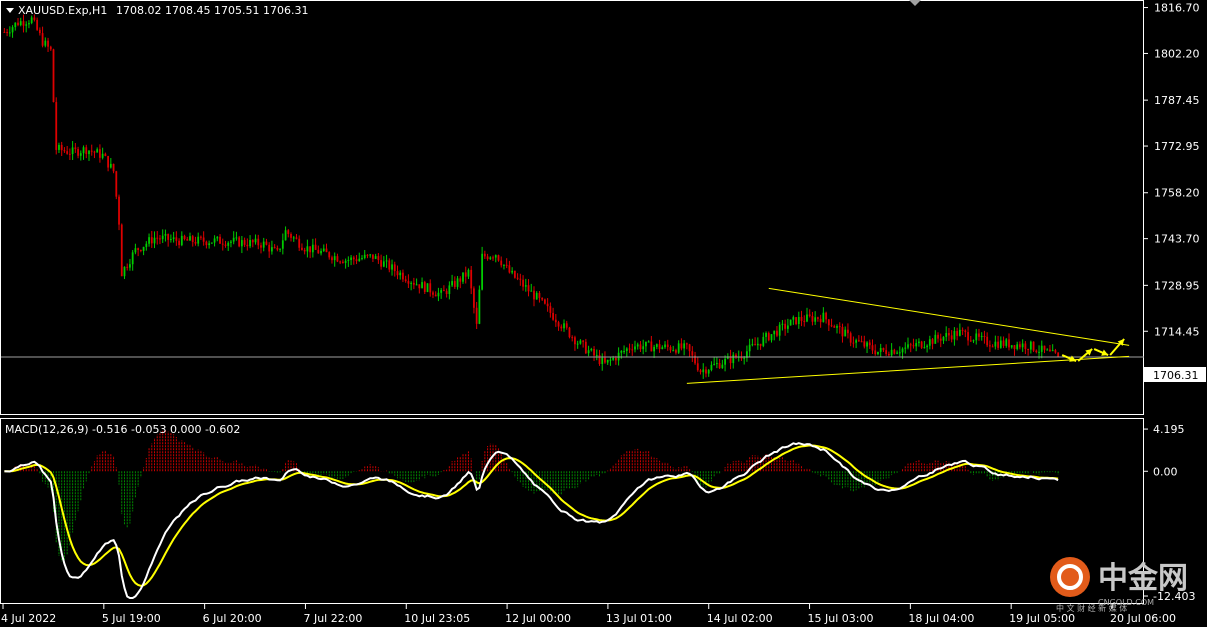 The height and width of the screenshot is (627, 1207). What do you see at coordinates (10, 10) in the screenshot?
I see `symbol-menu-triangle-icon` at bounding box center [10, 10].